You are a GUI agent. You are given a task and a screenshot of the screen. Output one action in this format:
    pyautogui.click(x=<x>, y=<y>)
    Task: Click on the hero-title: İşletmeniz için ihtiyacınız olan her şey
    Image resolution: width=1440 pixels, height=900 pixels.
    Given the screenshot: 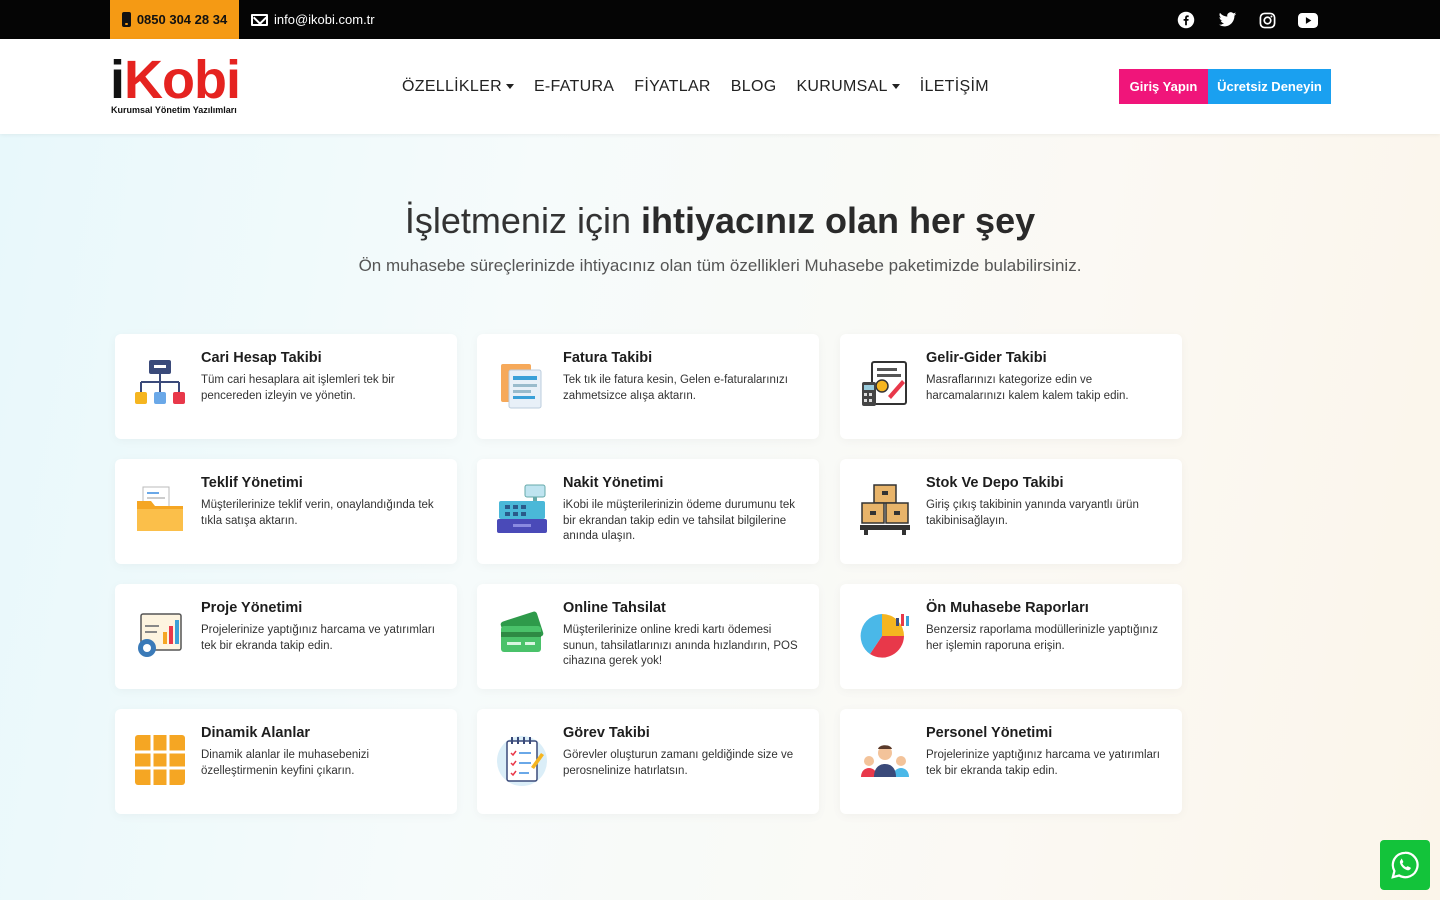 What is the action you would take?
    pyautogui.click(x=720, y=220)
    